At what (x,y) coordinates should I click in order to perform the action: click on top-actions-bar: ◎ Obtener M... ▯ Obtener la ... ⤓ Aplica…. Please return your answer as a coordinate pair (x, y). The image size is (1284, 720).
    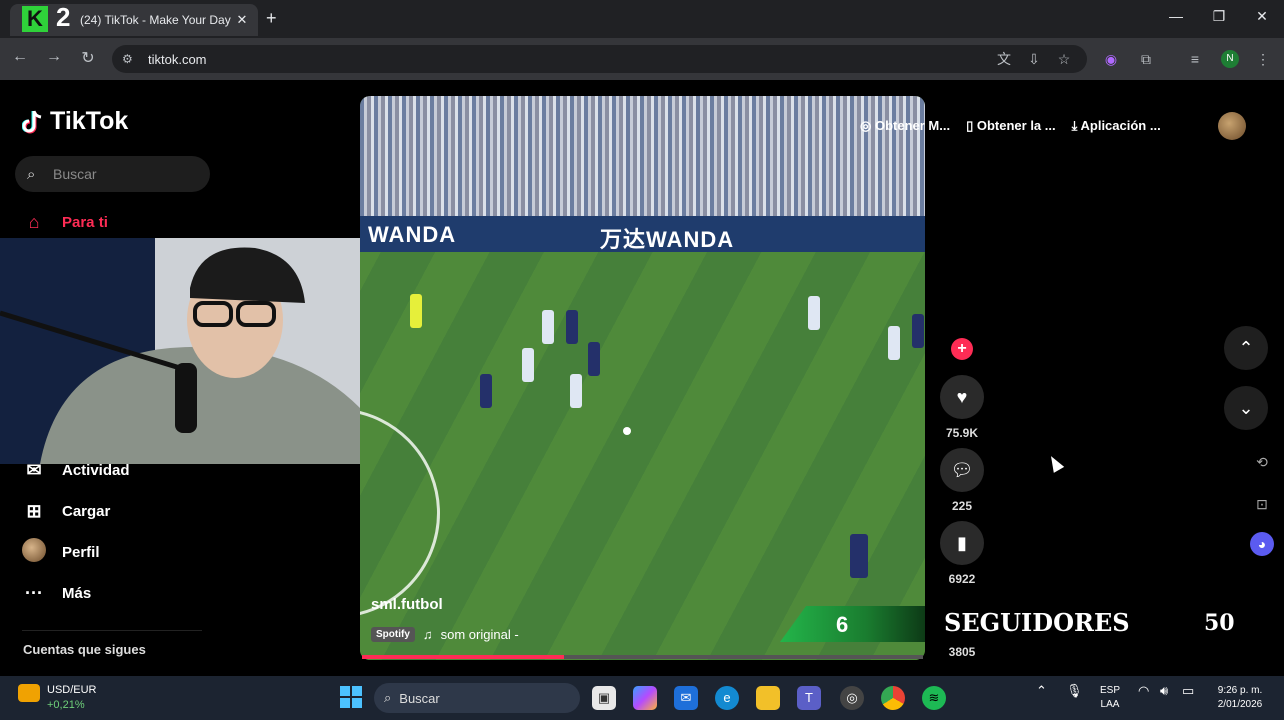
    Looking at the image, I should click on (1060, 126).